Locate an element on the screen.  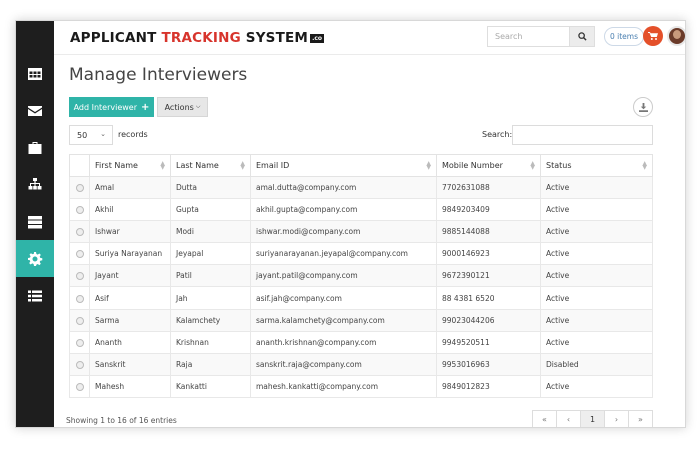
sidebar-item-list is located at coordinates (35, 295).